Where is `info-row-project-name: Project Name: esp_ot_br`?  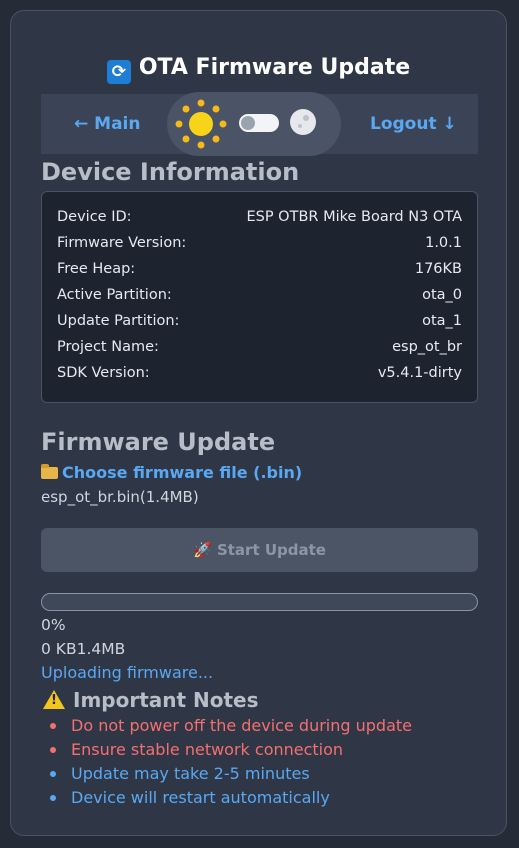 info-row-project-name: Project Name: esp_ot_br is located at coordinates (259, 349).